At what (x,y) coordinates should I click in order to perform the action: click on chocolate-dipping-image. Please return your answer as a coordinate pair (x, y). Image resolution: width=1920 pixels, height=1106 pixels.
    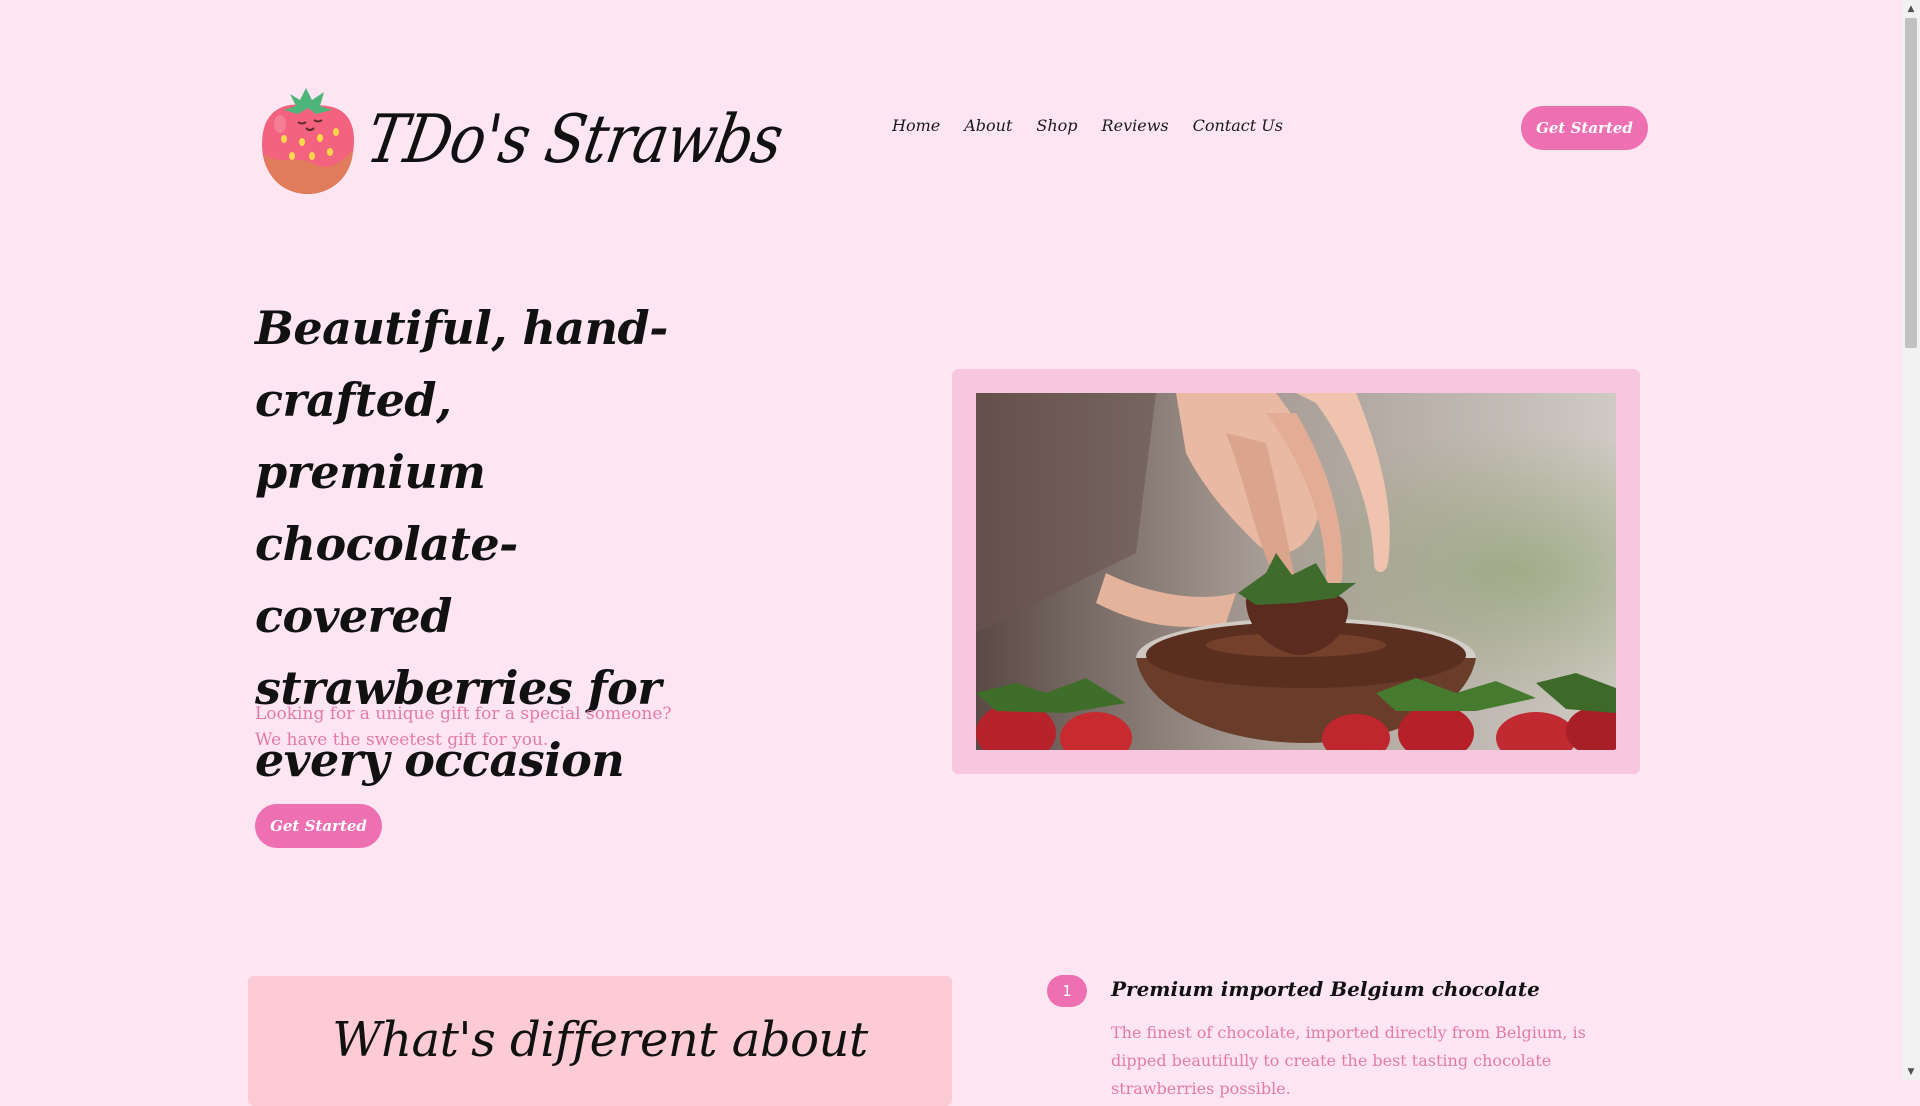
    Looking at the image, I should click on (1296, 571).